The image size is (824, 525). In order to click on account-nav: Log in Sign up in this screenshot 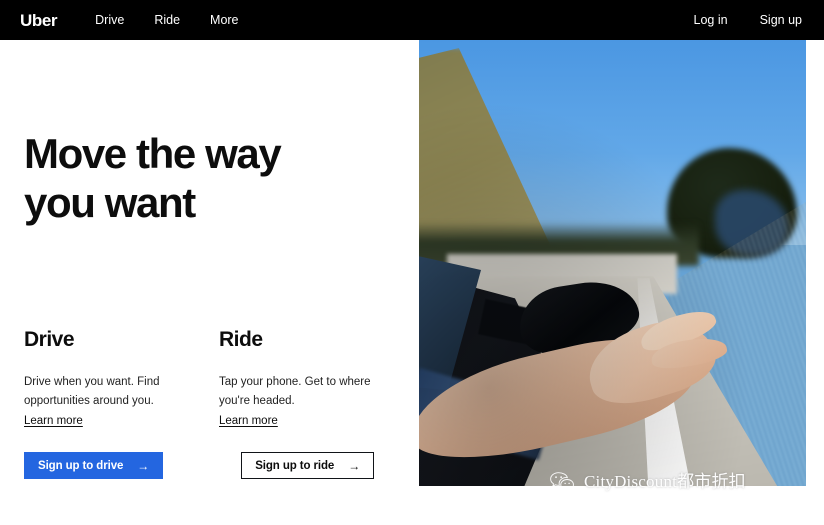, I will do `click(748, 20)`.